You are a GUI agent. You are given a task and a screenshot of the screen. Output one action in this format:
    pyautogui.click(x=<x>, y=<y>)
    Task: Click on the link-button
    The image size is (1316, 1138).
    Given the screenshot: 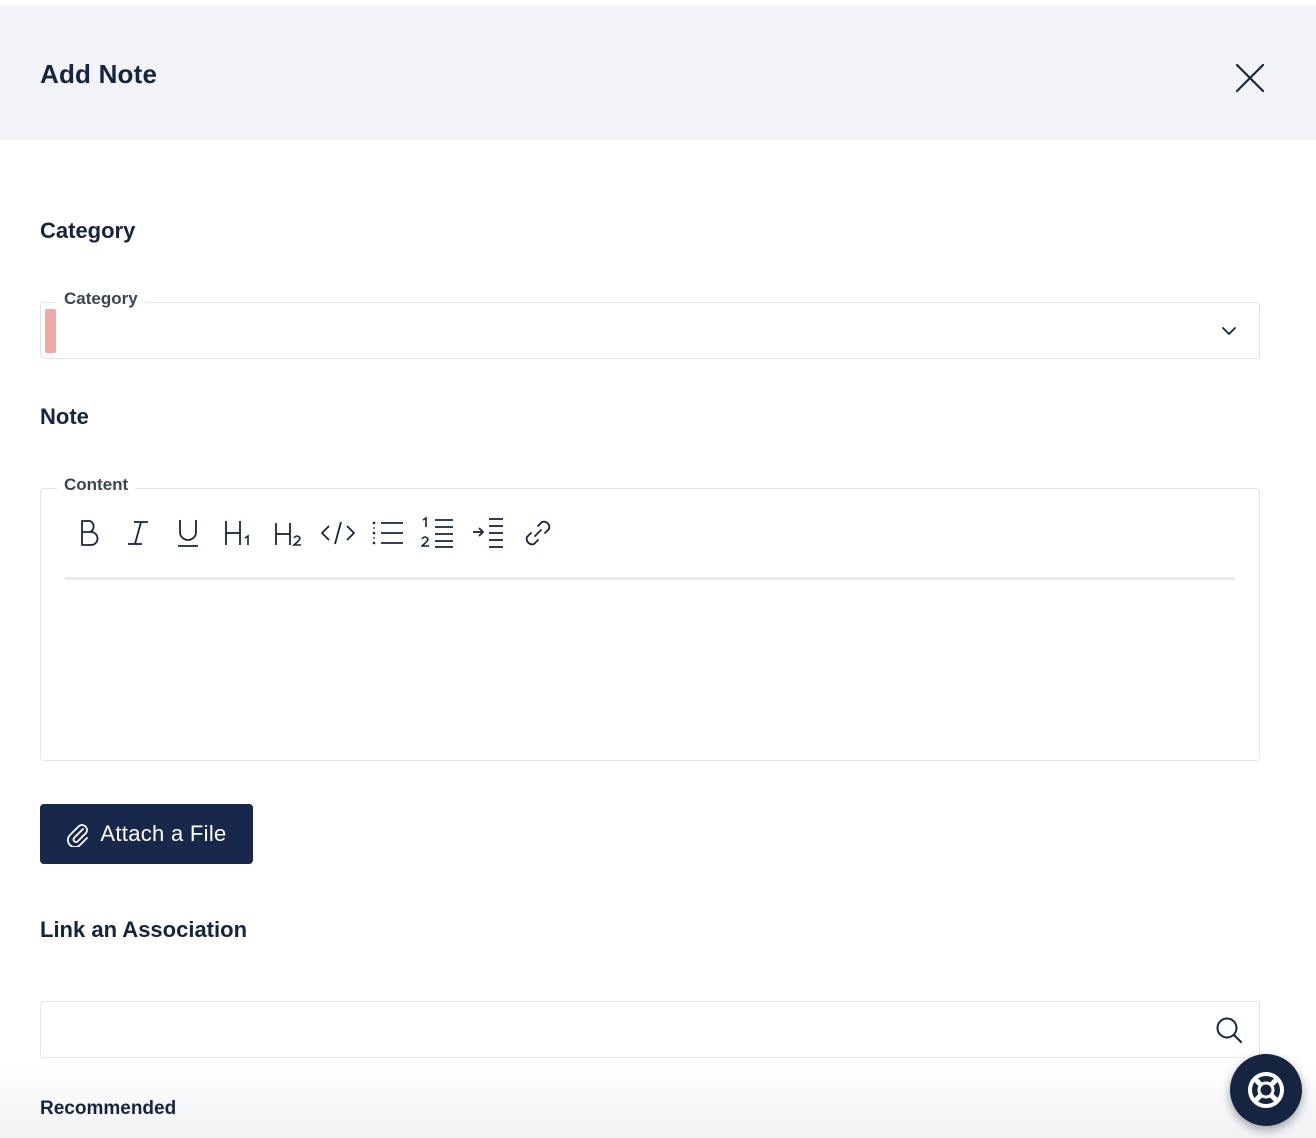 What is the action you would take?
    pyautogui.click(x=538, y=533)
    